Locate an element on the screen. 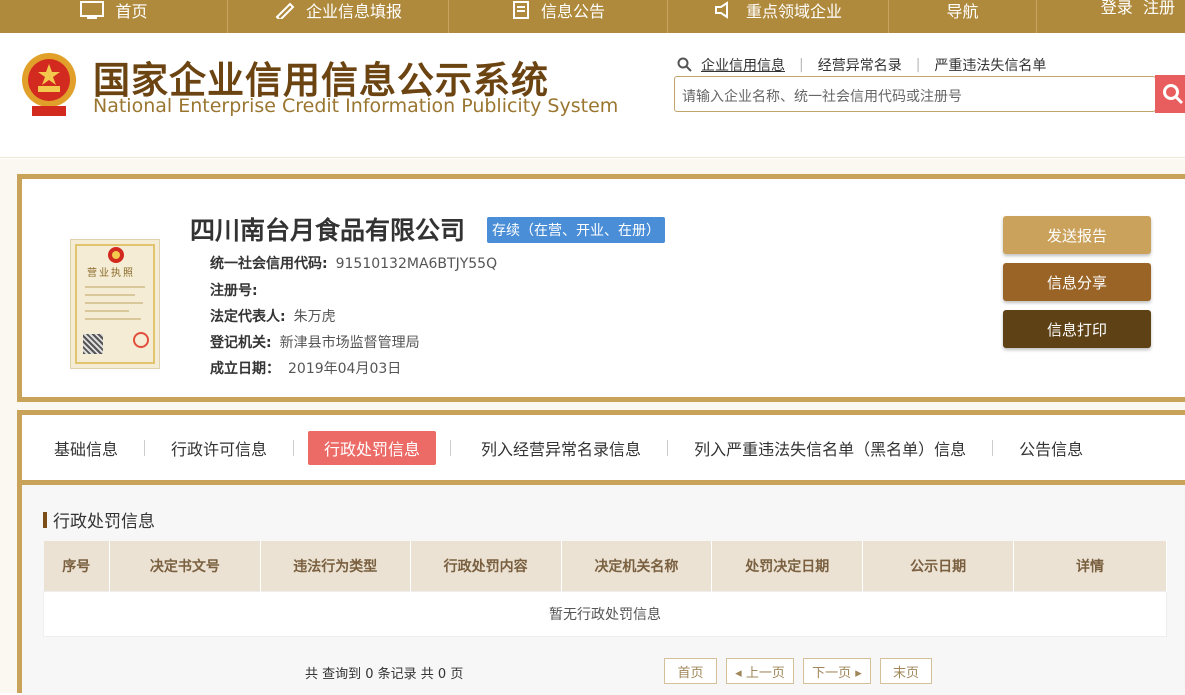 The image size is (1185, 695). speaker-icon is located at coordinates (721, 9).